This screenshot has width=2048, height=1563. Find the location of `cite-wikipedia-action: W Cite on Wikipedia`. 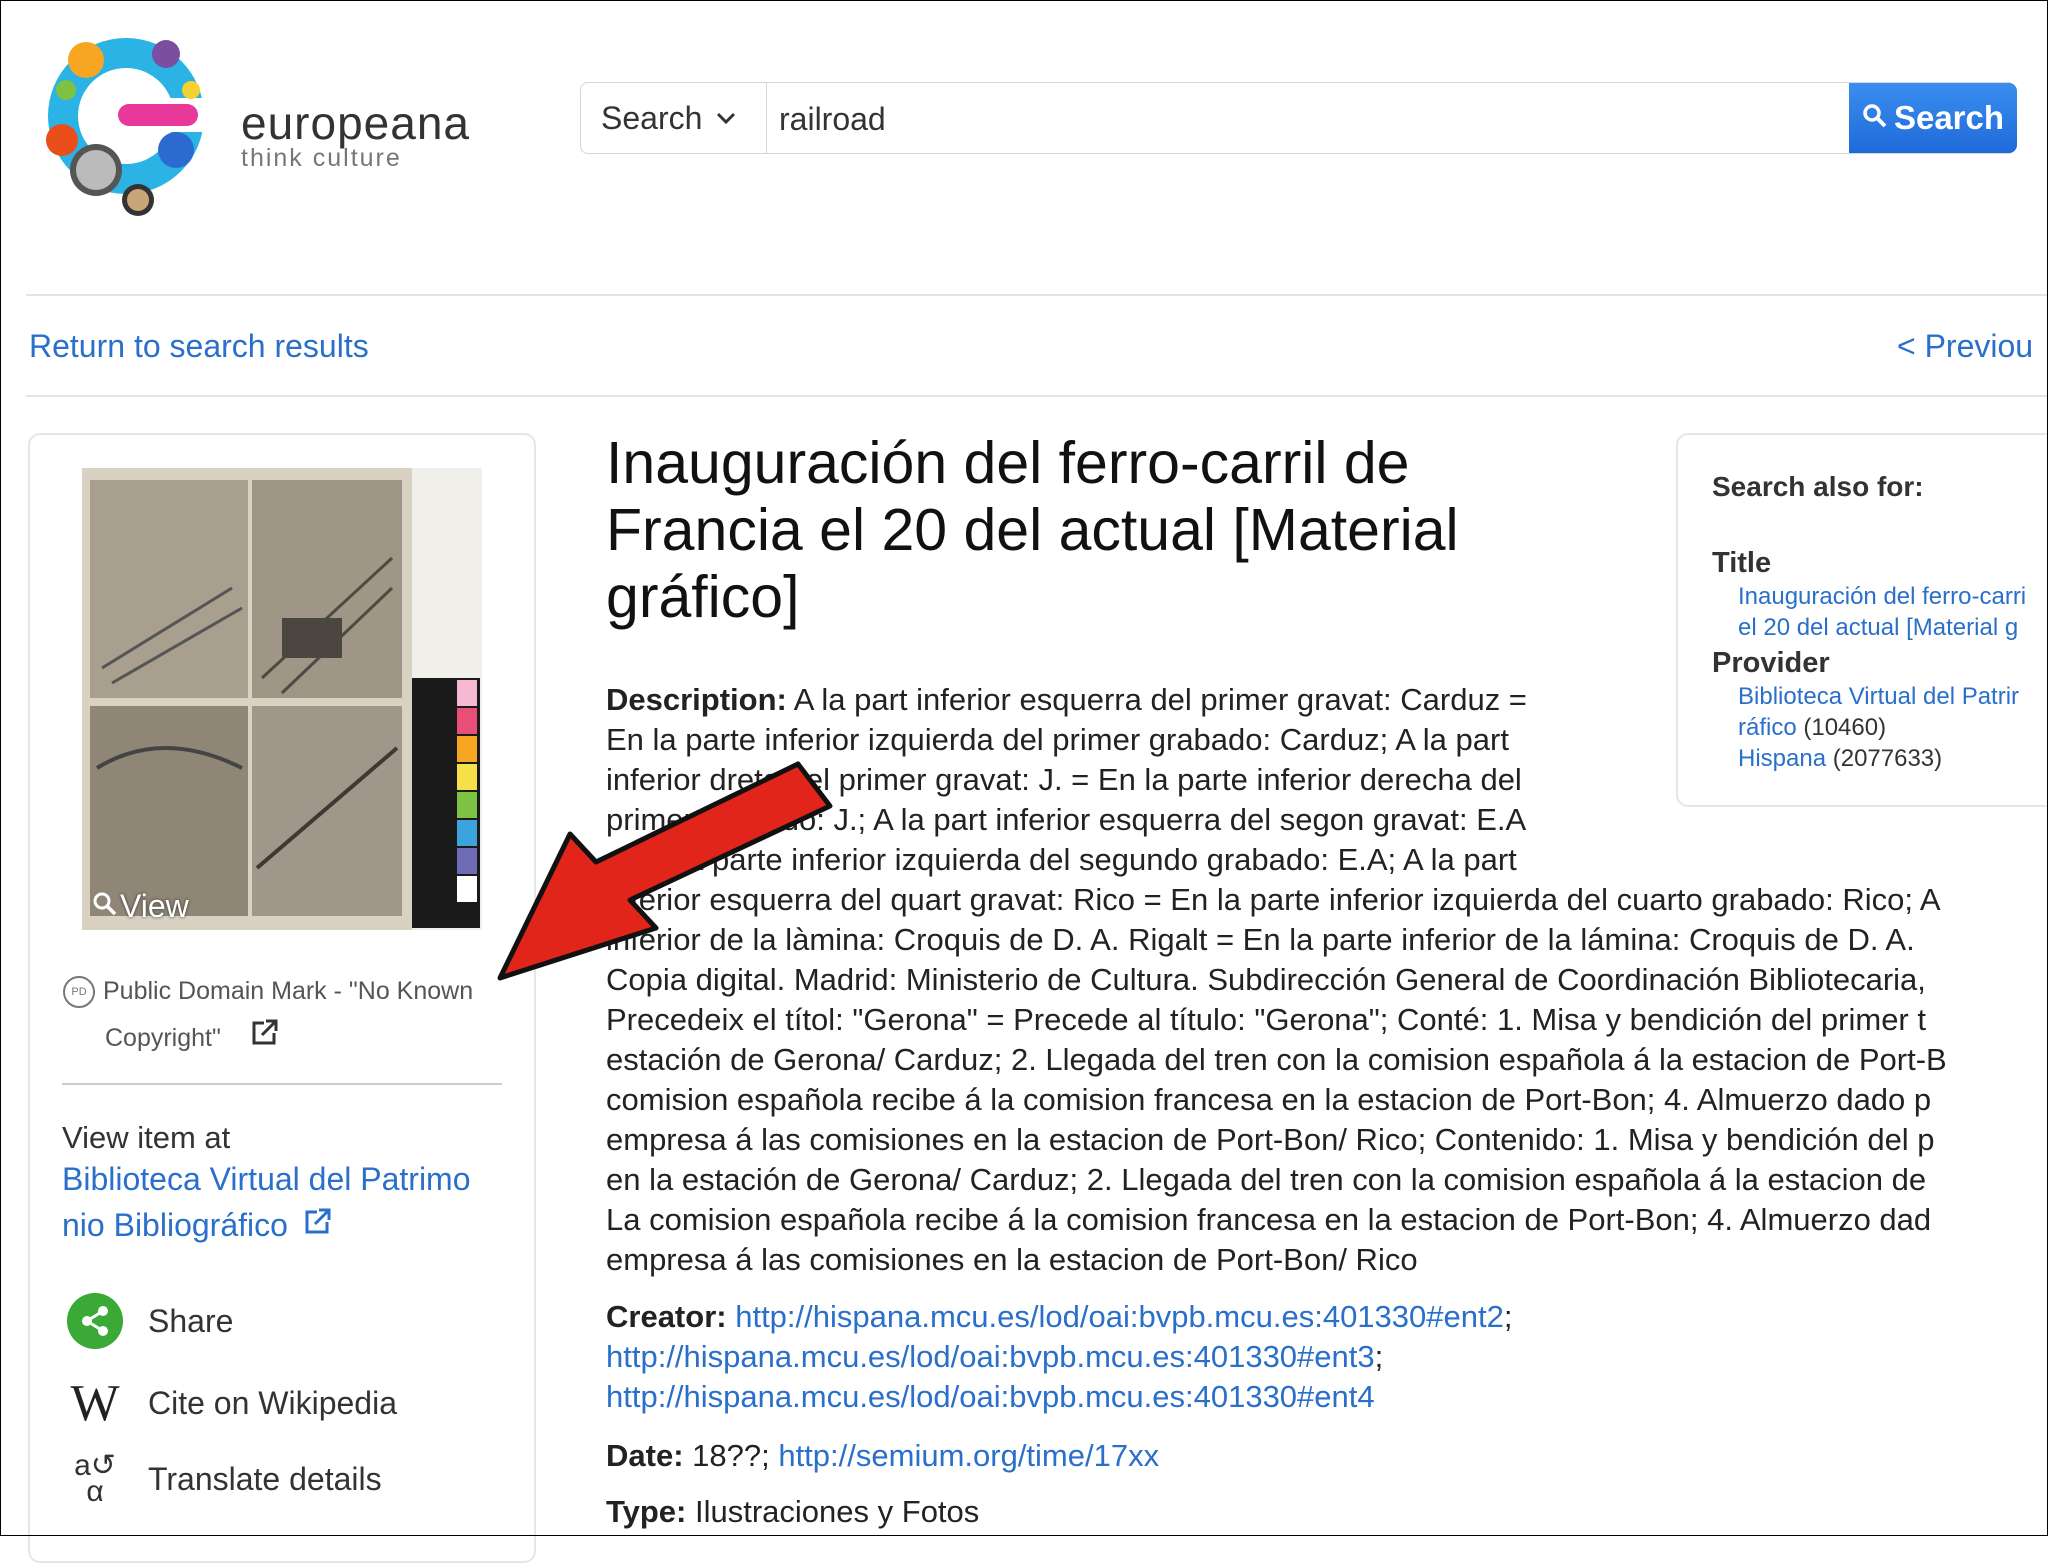

cite-wikipedia-action: W Cite on Wikipedia is located at coordinates (231, 1403).